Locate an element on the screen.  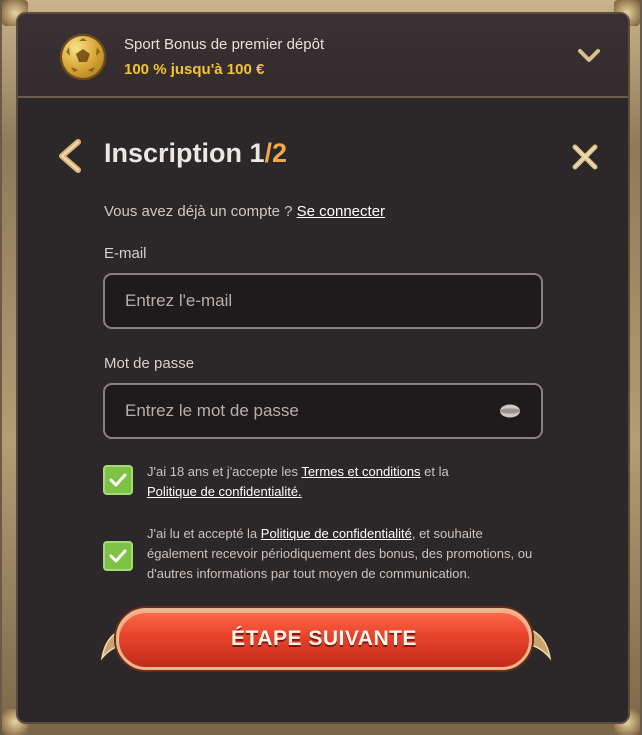
consent-text: et la is located at coordinates (434, 471).